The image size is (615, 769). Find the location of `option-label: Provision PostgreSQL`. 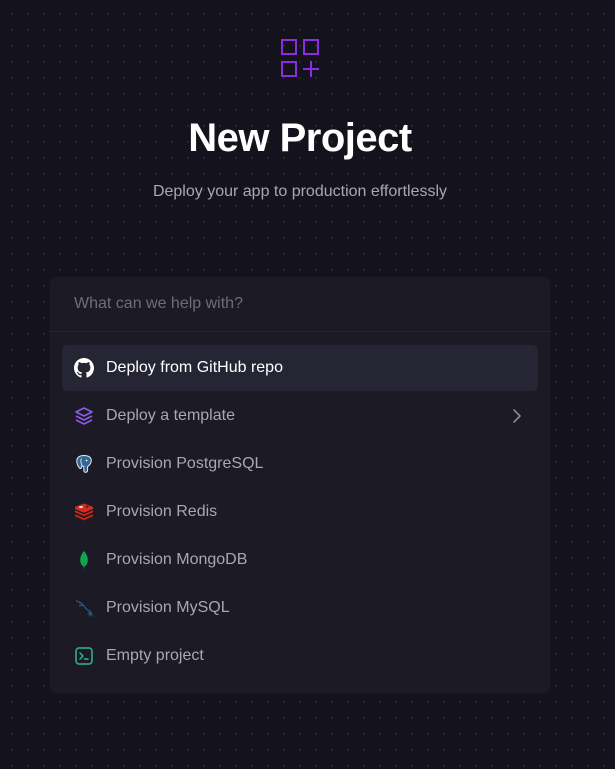

option-label: Provision PostgreSQL is located at coordinates (185, 463).